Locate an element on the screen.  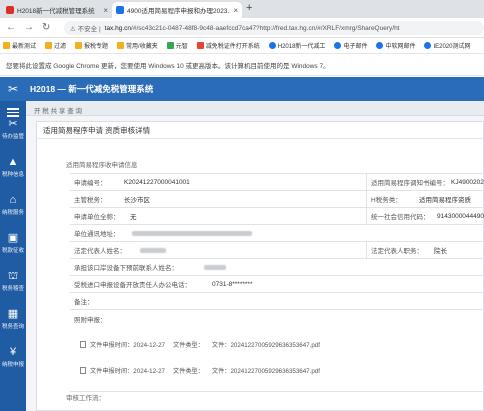
bookmark-item: 元智 is located at coordinates (177, 45).